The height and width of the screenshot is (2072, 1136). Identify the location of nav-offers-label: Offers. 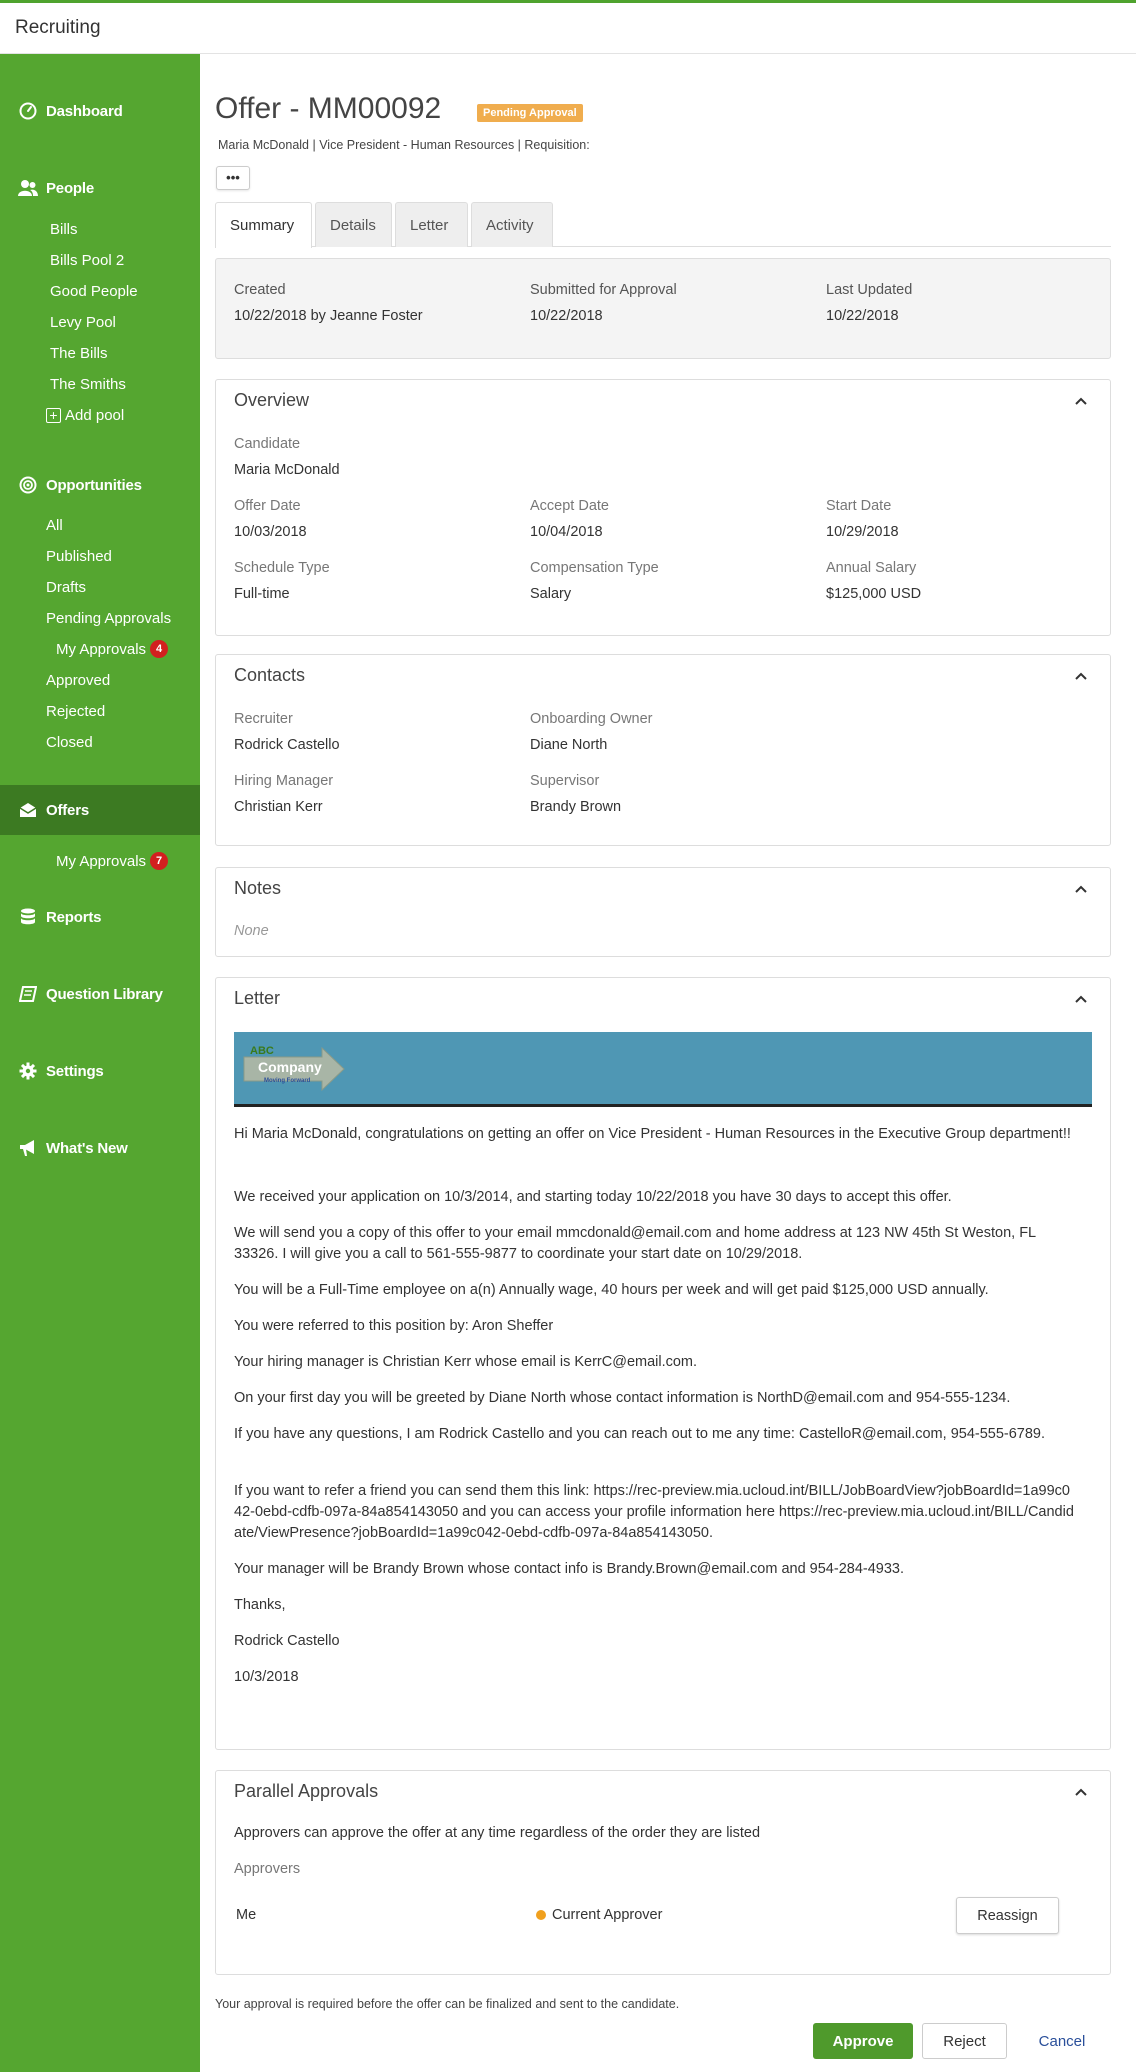
(67, 810).